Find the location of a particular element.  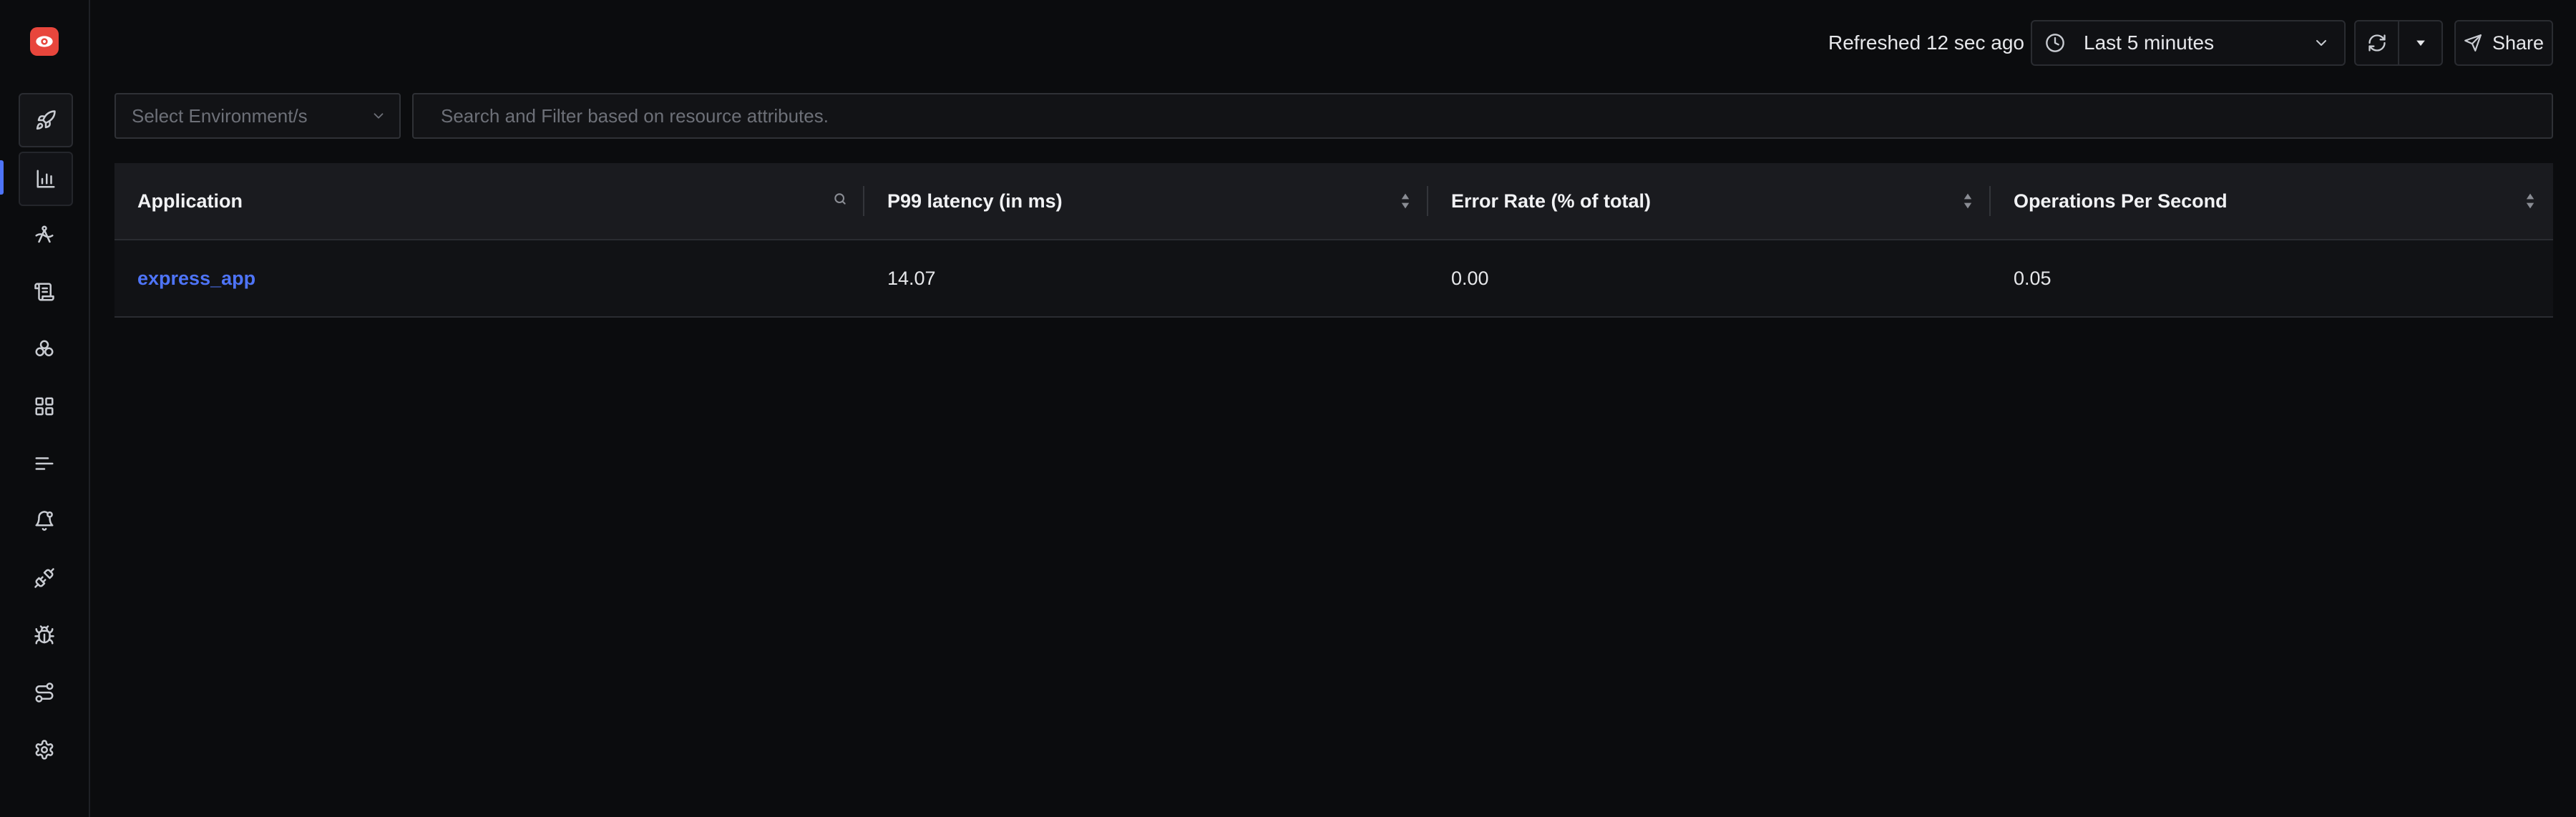

eye-logo-icon is located at coordinates (44, 41).